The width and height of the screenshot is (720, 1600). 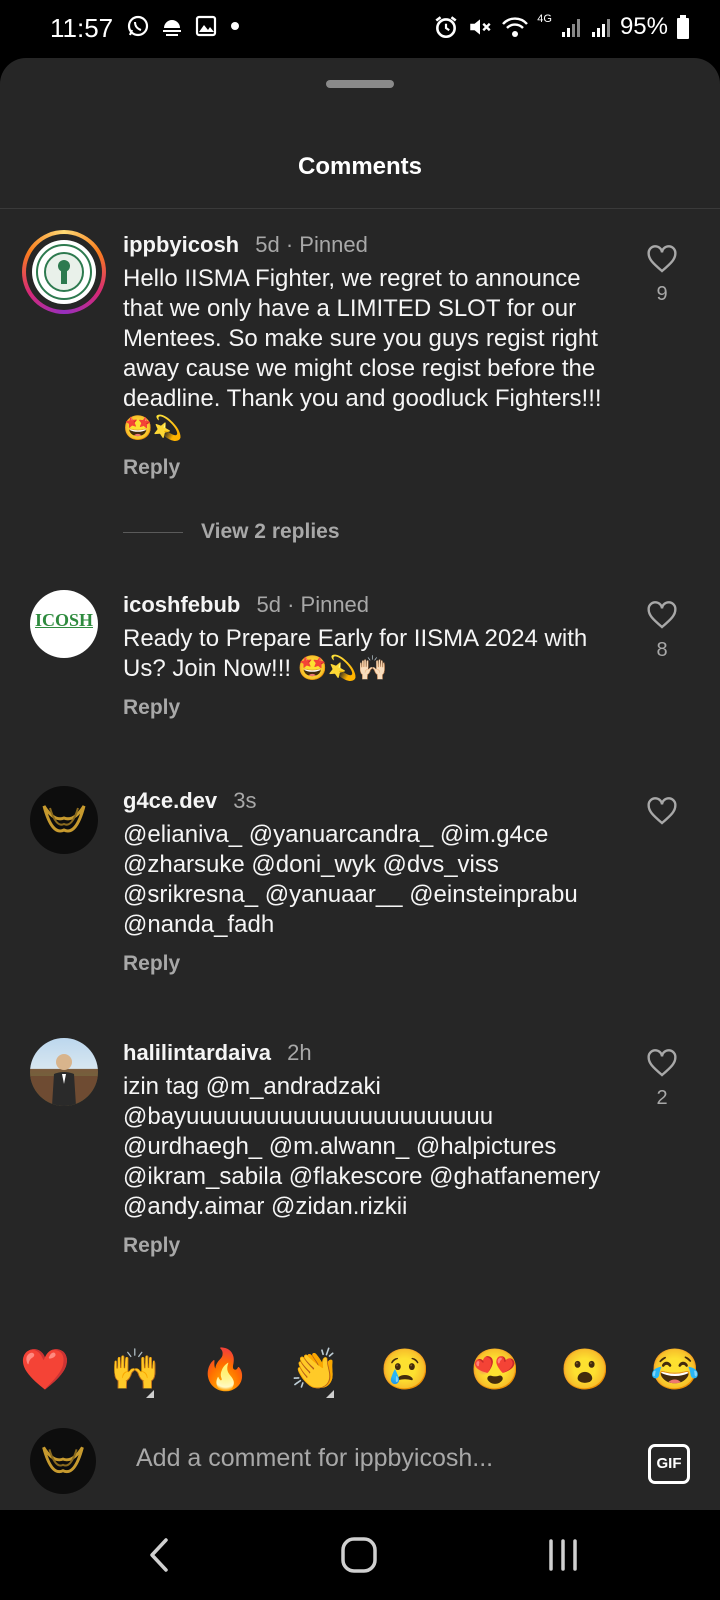 I want to click on status-right: 4G 95%, so click(x=561, y=27).